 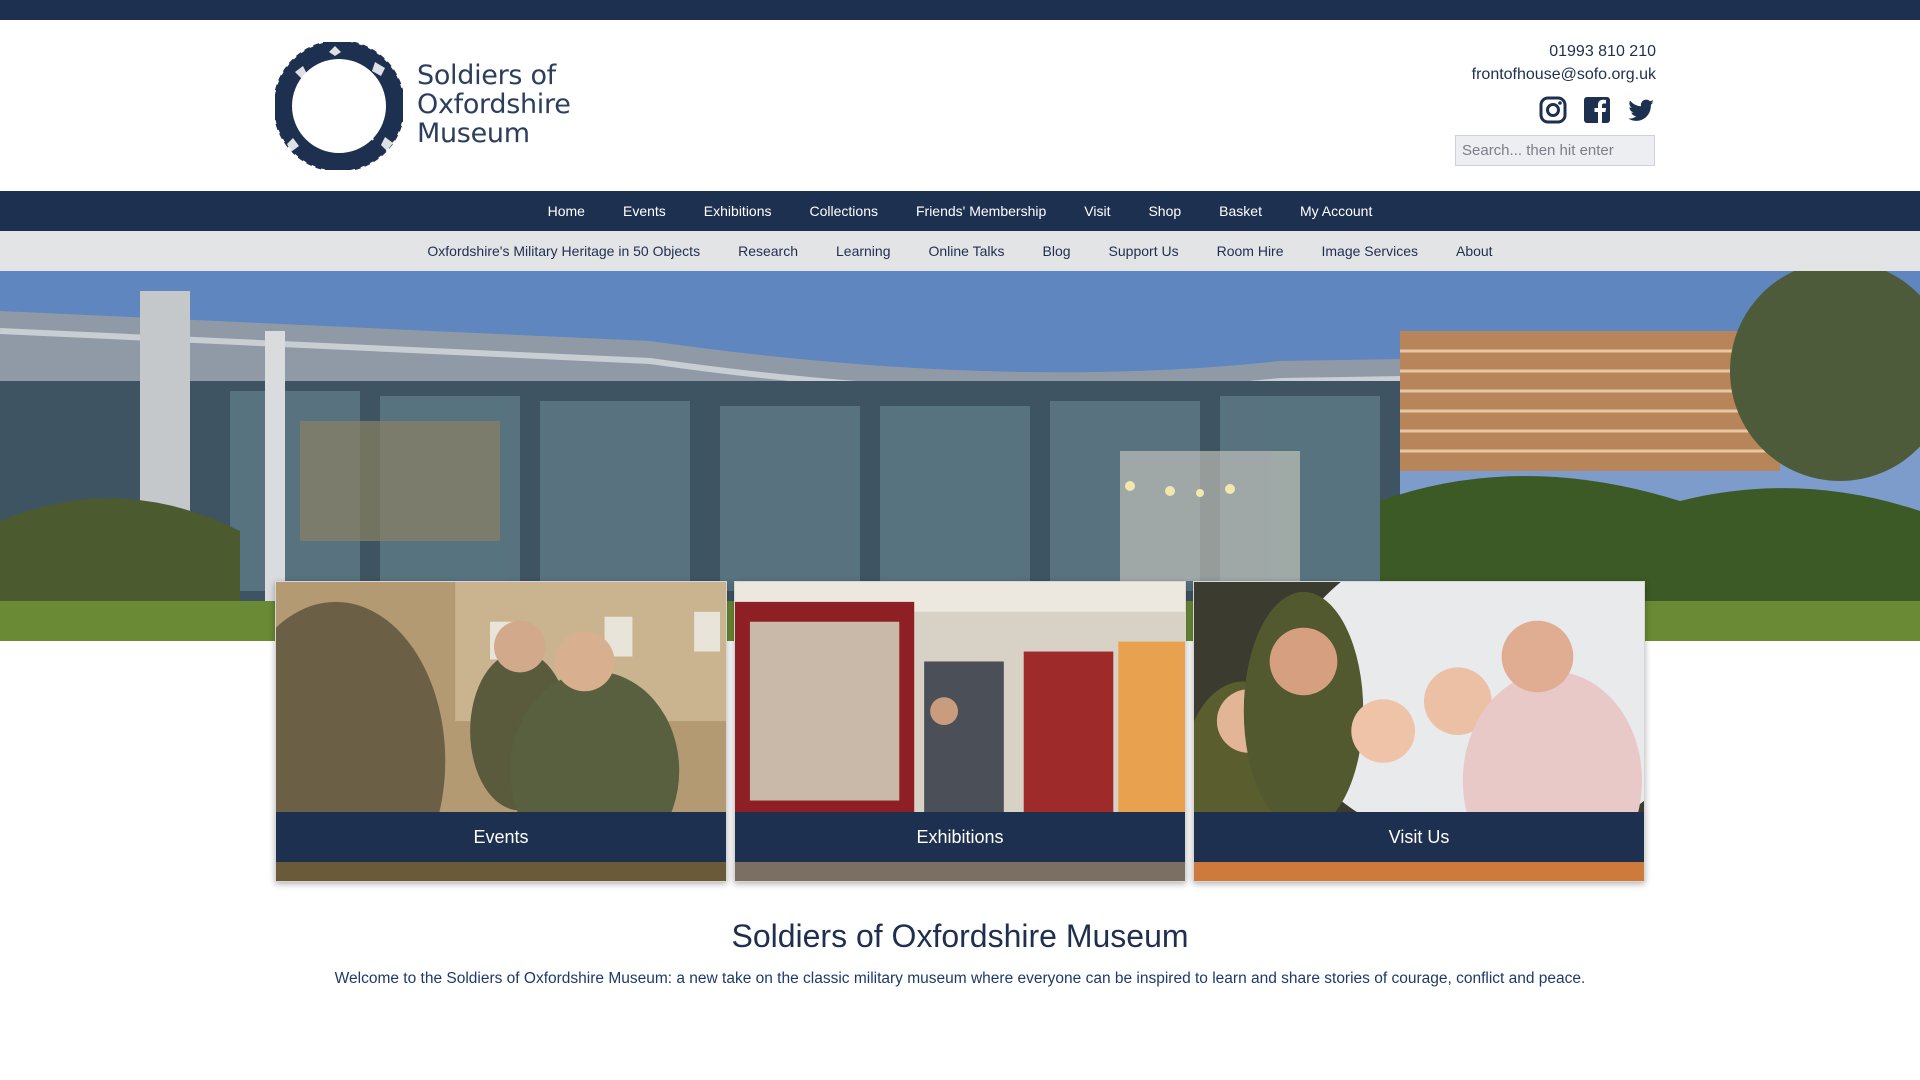 What do you see at coordinates (960, 837) in the screenshot?
I see `card-label: Exhibitions` at bounding box center [960, 837].